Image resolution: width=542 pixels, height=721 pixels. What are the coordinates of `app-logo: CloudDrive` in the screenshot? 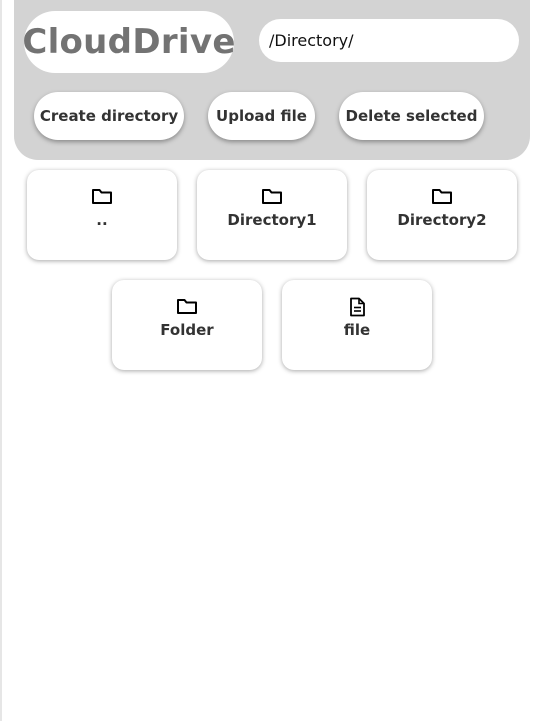 It's located at (128, 42).